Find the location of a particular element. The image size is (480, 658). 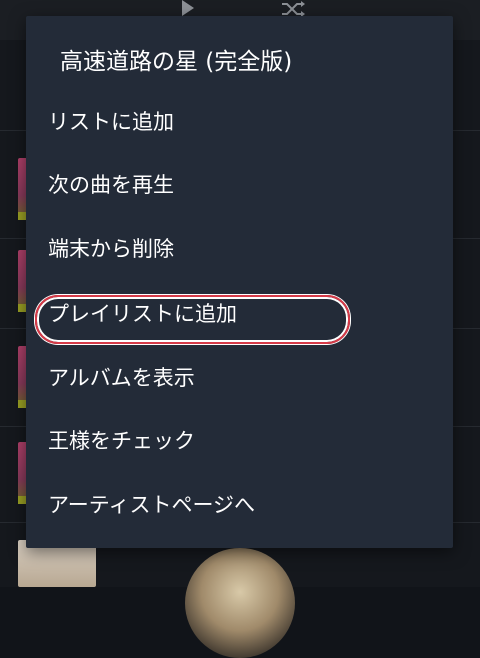

menu-item-label: 次の曲を再生 is located at coordinates (111, 185).